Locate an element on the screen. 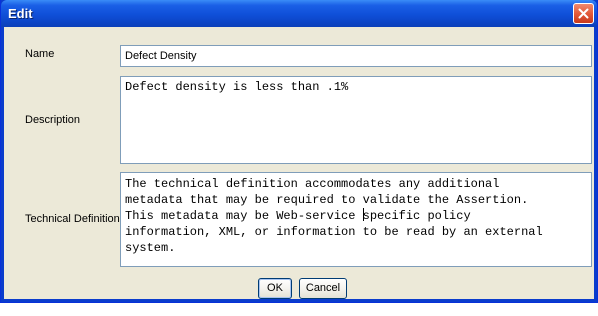 The height and width of the screenshot is (316, 598). technical-line-3-after-caret: specific policy is located at coordinates (416, 216).